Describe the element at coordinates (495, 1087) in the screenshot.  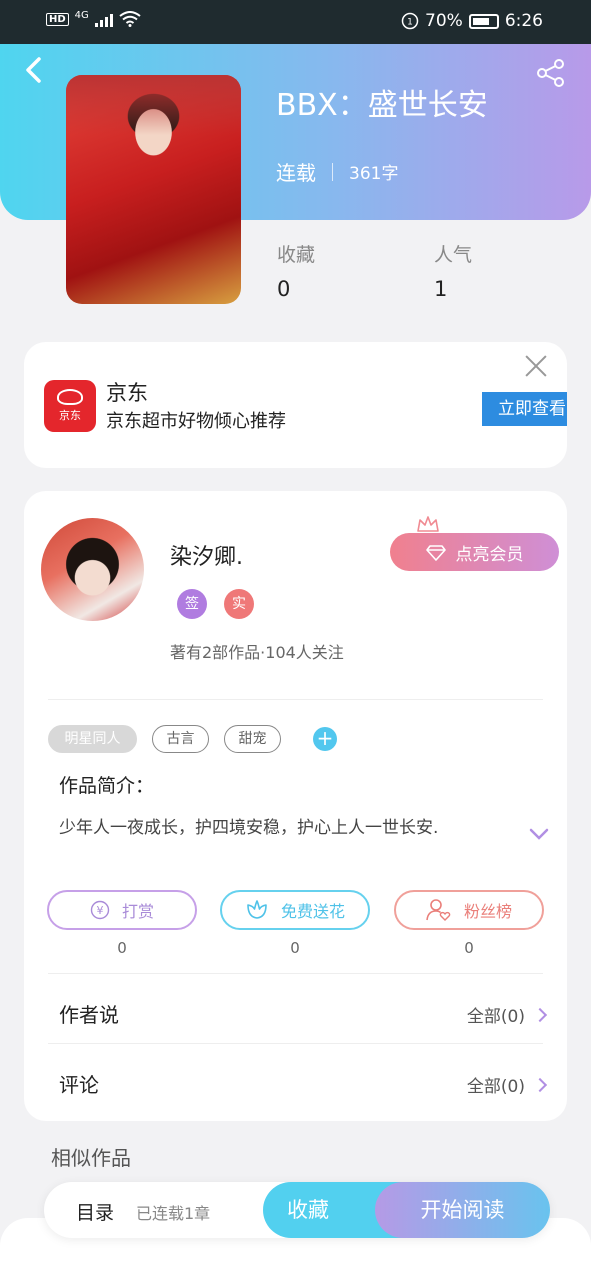
I see `comments-count: 全部(0)` at that location.